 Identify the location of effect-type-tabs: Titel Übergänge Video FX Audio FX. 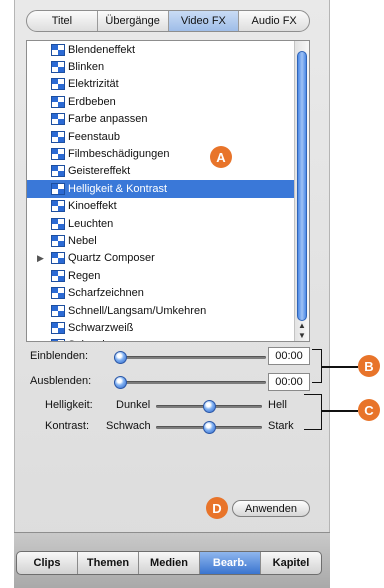
(168, 21).